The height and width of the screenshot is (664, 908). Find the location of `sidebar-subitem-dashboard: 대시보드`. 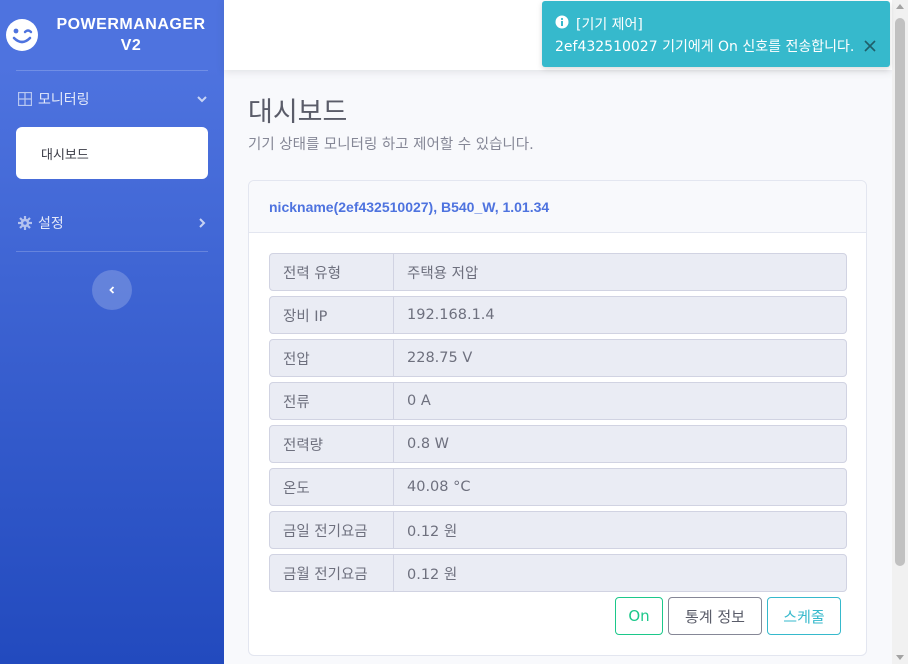

sidebar-subitem-dashboard: 대시보드 is located at coordinates (112, 153).